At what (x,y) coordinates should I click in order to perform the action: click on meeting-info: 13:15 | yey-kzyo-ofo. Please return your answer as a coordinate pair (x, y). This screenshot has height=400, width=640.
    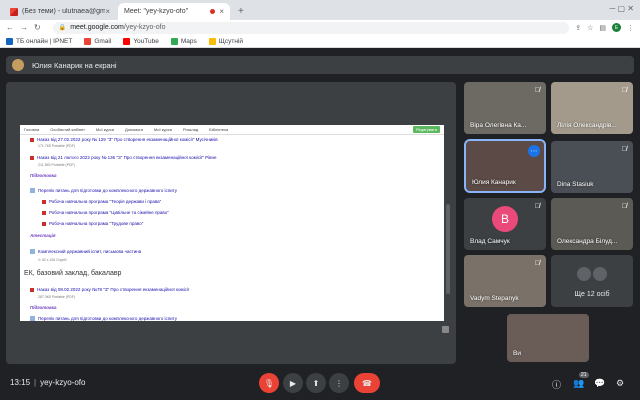
    Looking at the image, I should click on (48, 382).